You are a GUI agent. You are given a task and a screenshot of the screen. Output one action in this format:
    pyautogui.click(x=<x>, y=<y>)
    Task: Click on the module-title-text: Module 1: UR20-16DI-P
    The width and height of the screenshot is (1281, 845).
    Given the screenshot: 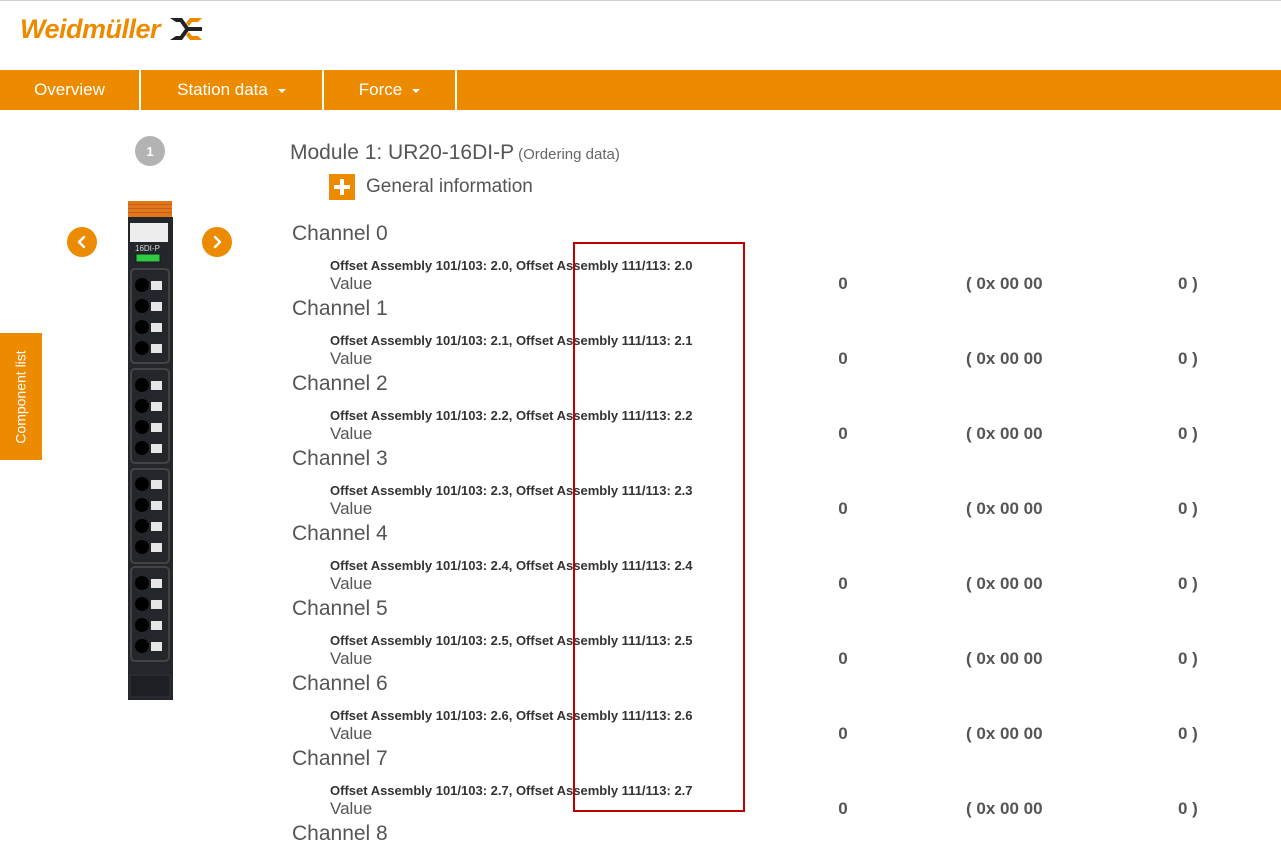 What is the action you would take?
    pyautogui.click(x=402, y=152)
    